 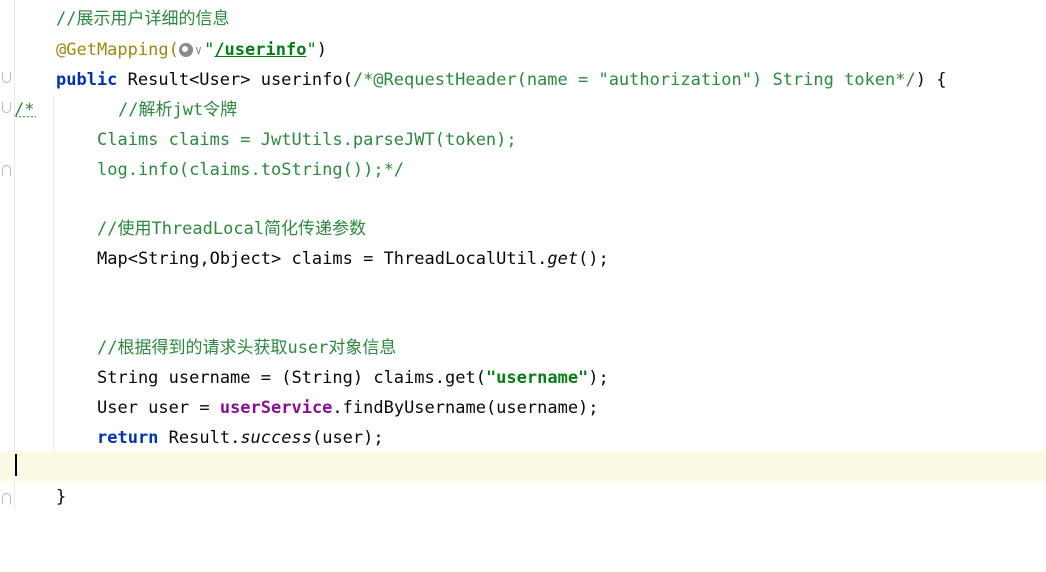 I want to click on code-line-17: }, so click(x=523, y=497).